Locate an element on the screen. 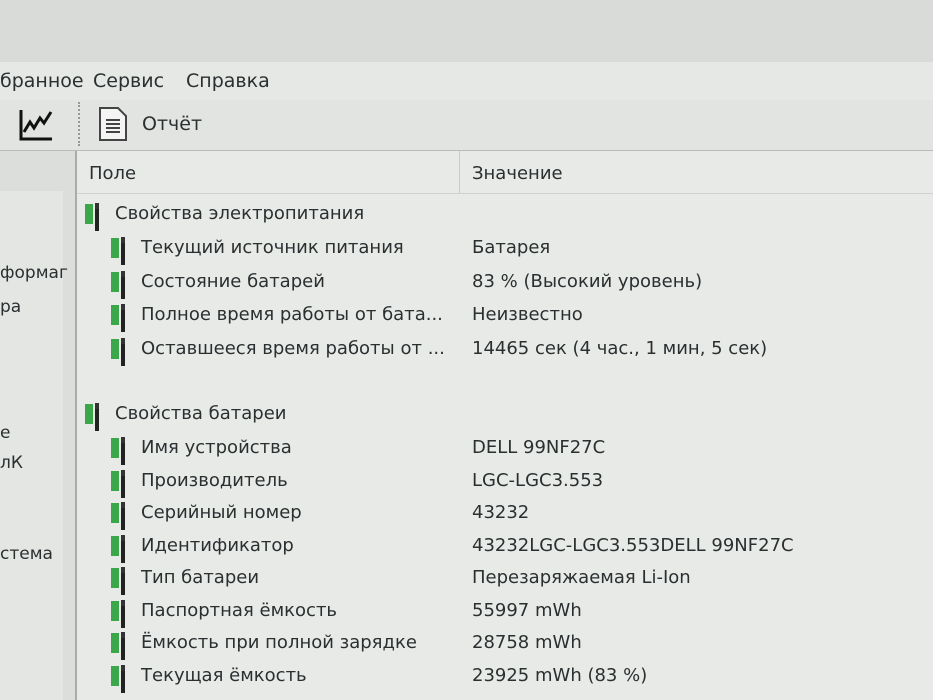  field-name: Состояние батарей is located at coordinates (233, 281).